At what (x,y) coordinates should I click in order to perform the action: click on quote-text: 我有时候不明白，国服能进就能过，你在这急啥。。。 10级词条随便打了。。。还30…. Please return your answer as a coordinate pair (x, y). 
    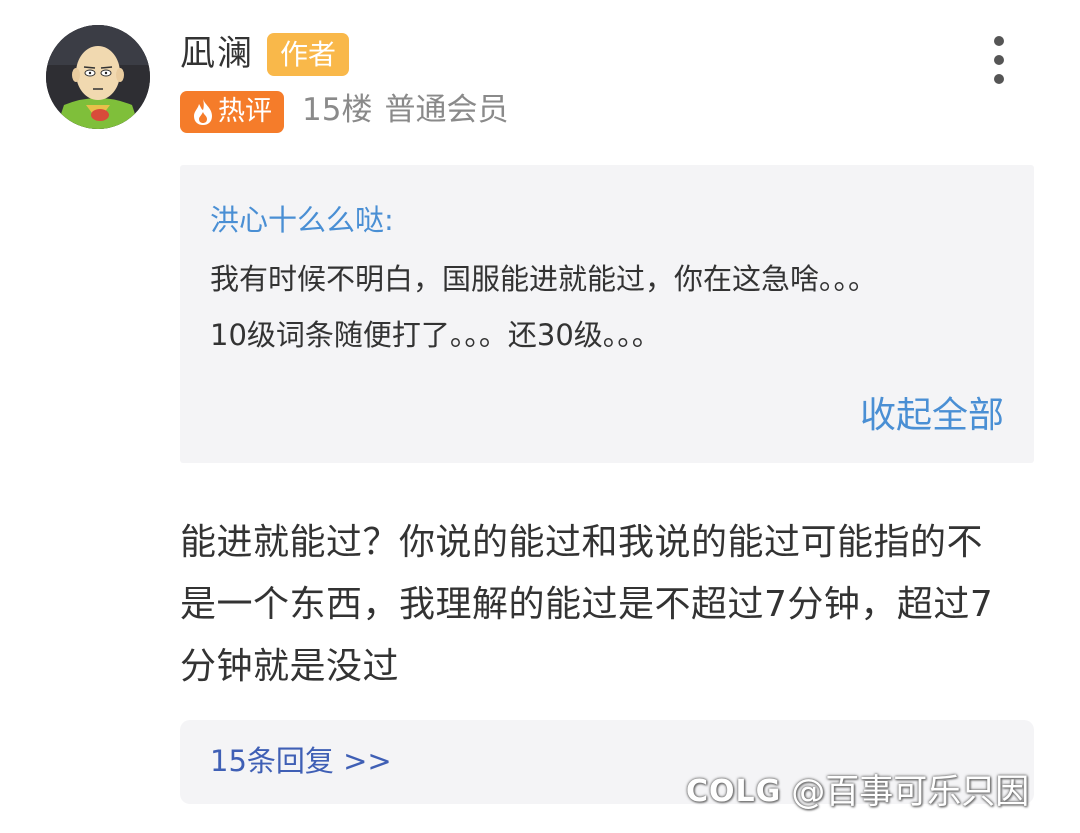
    Looking at the image, I should click on (610, 307).